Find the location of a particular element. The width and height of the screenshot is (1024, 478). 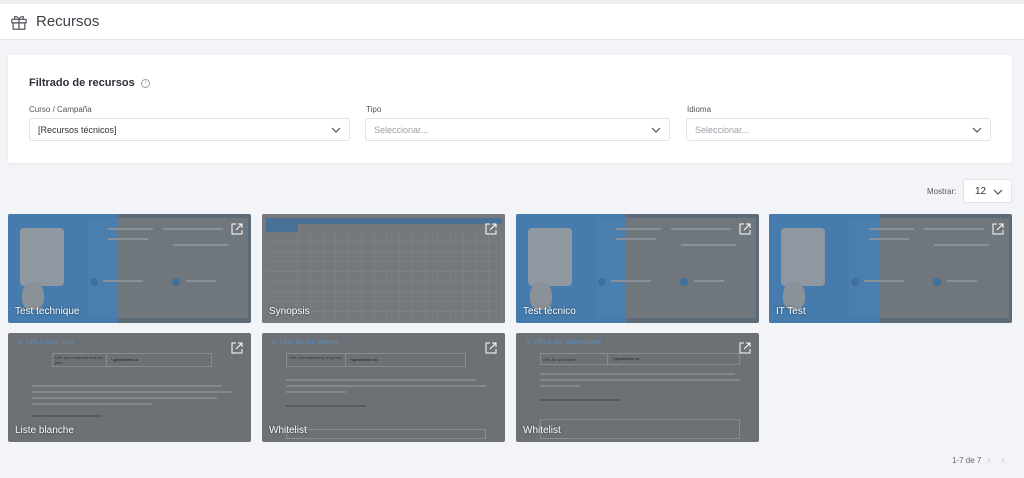

doc-heading: 1. URLs der Videospiele is located at coordinates (564, 342).